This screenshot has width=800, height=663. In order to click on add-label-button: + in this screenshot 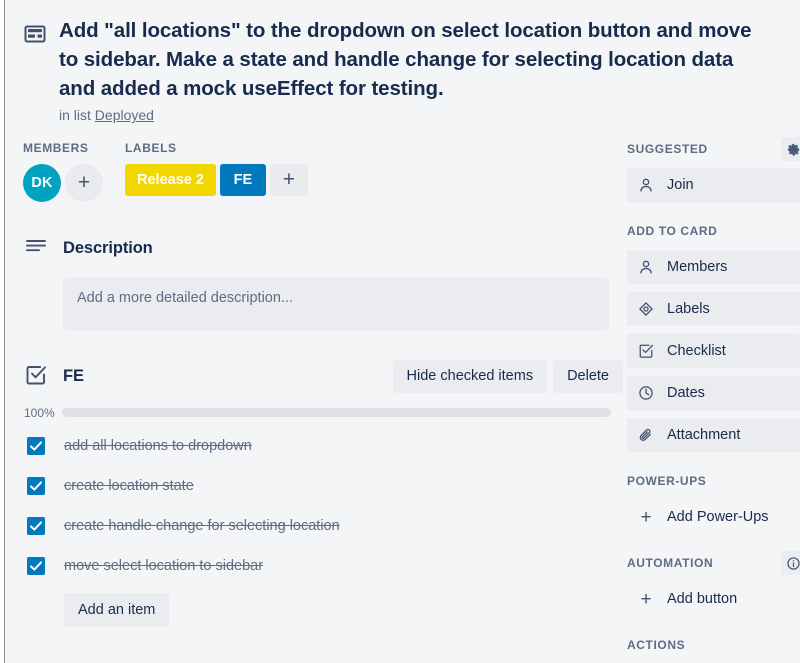, I will do `click(288, 180)`.